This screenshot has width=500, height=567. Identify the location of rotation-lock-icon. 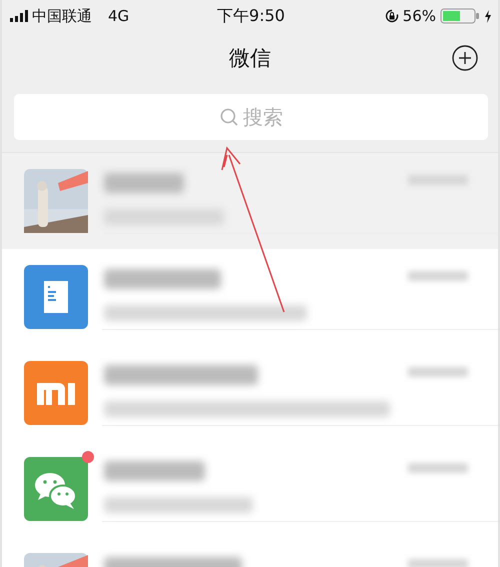
(391, 16).